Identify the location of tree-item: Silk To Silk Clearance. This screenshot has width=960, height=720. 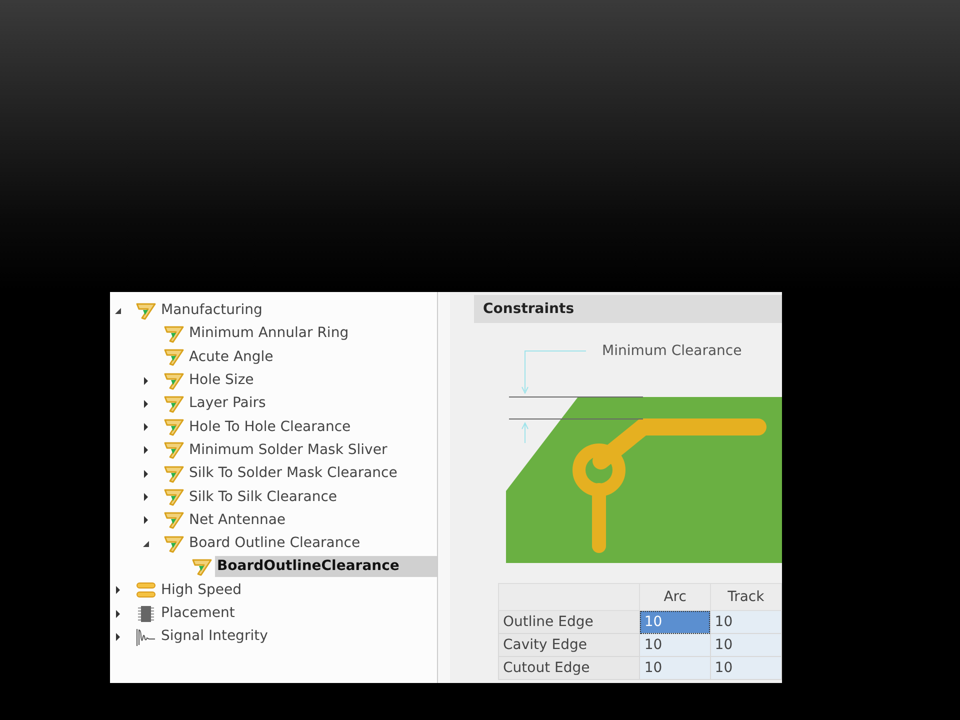
(263, 497).